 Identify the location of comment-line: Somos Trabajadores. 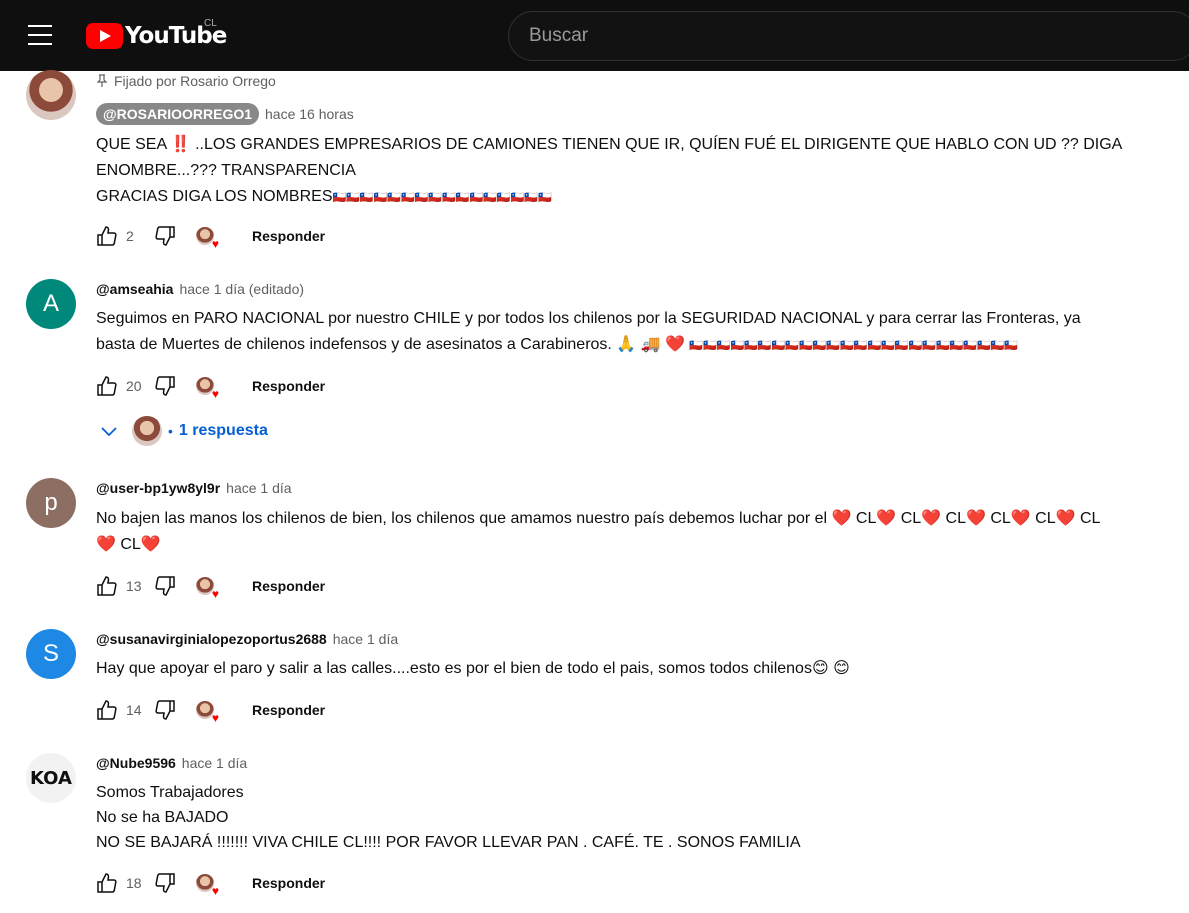
(170, 792).